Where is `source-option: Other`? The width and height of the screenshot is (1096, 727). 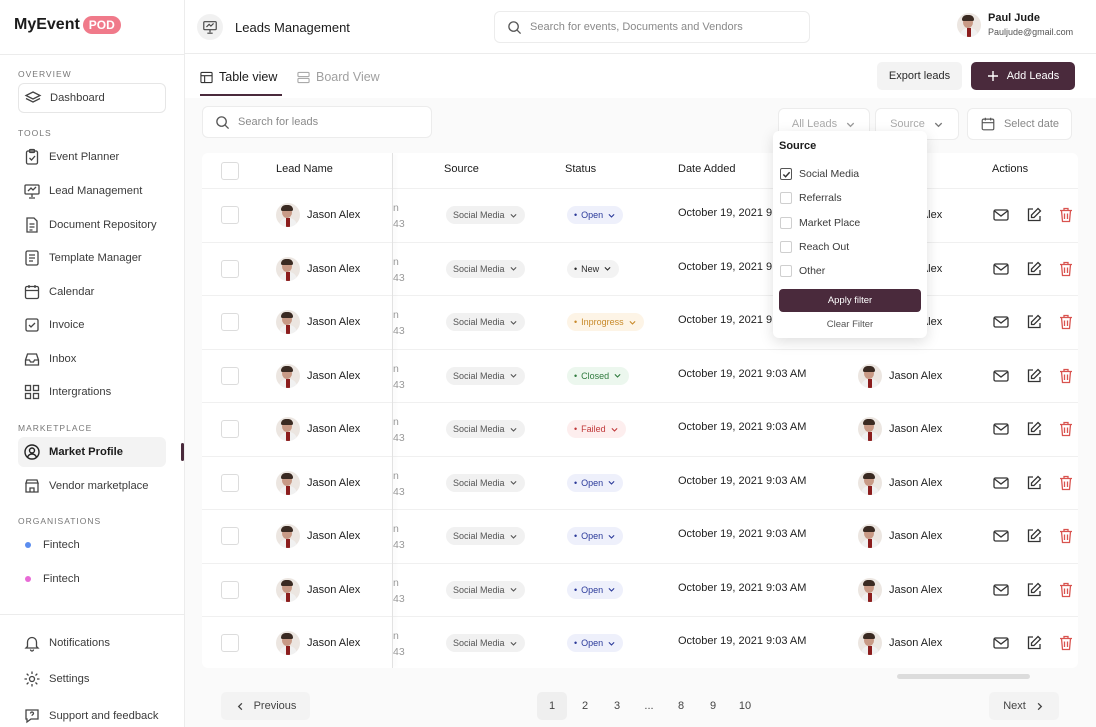
source-option: Other is located at coordinates (802, 271).